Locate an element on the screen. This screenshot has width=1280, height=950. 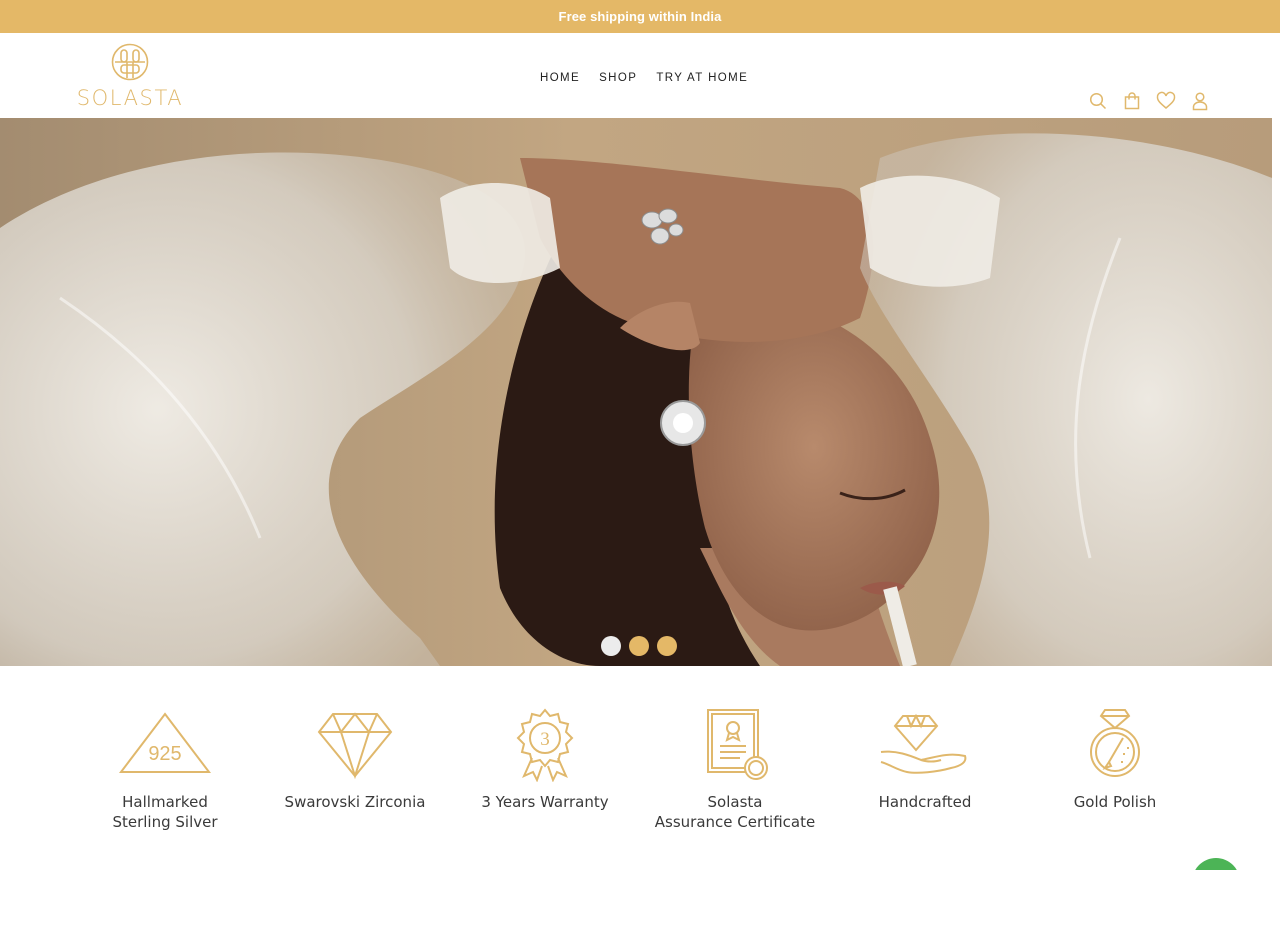
brand-logo: SOLASTA is located at coordinates (130, 77).